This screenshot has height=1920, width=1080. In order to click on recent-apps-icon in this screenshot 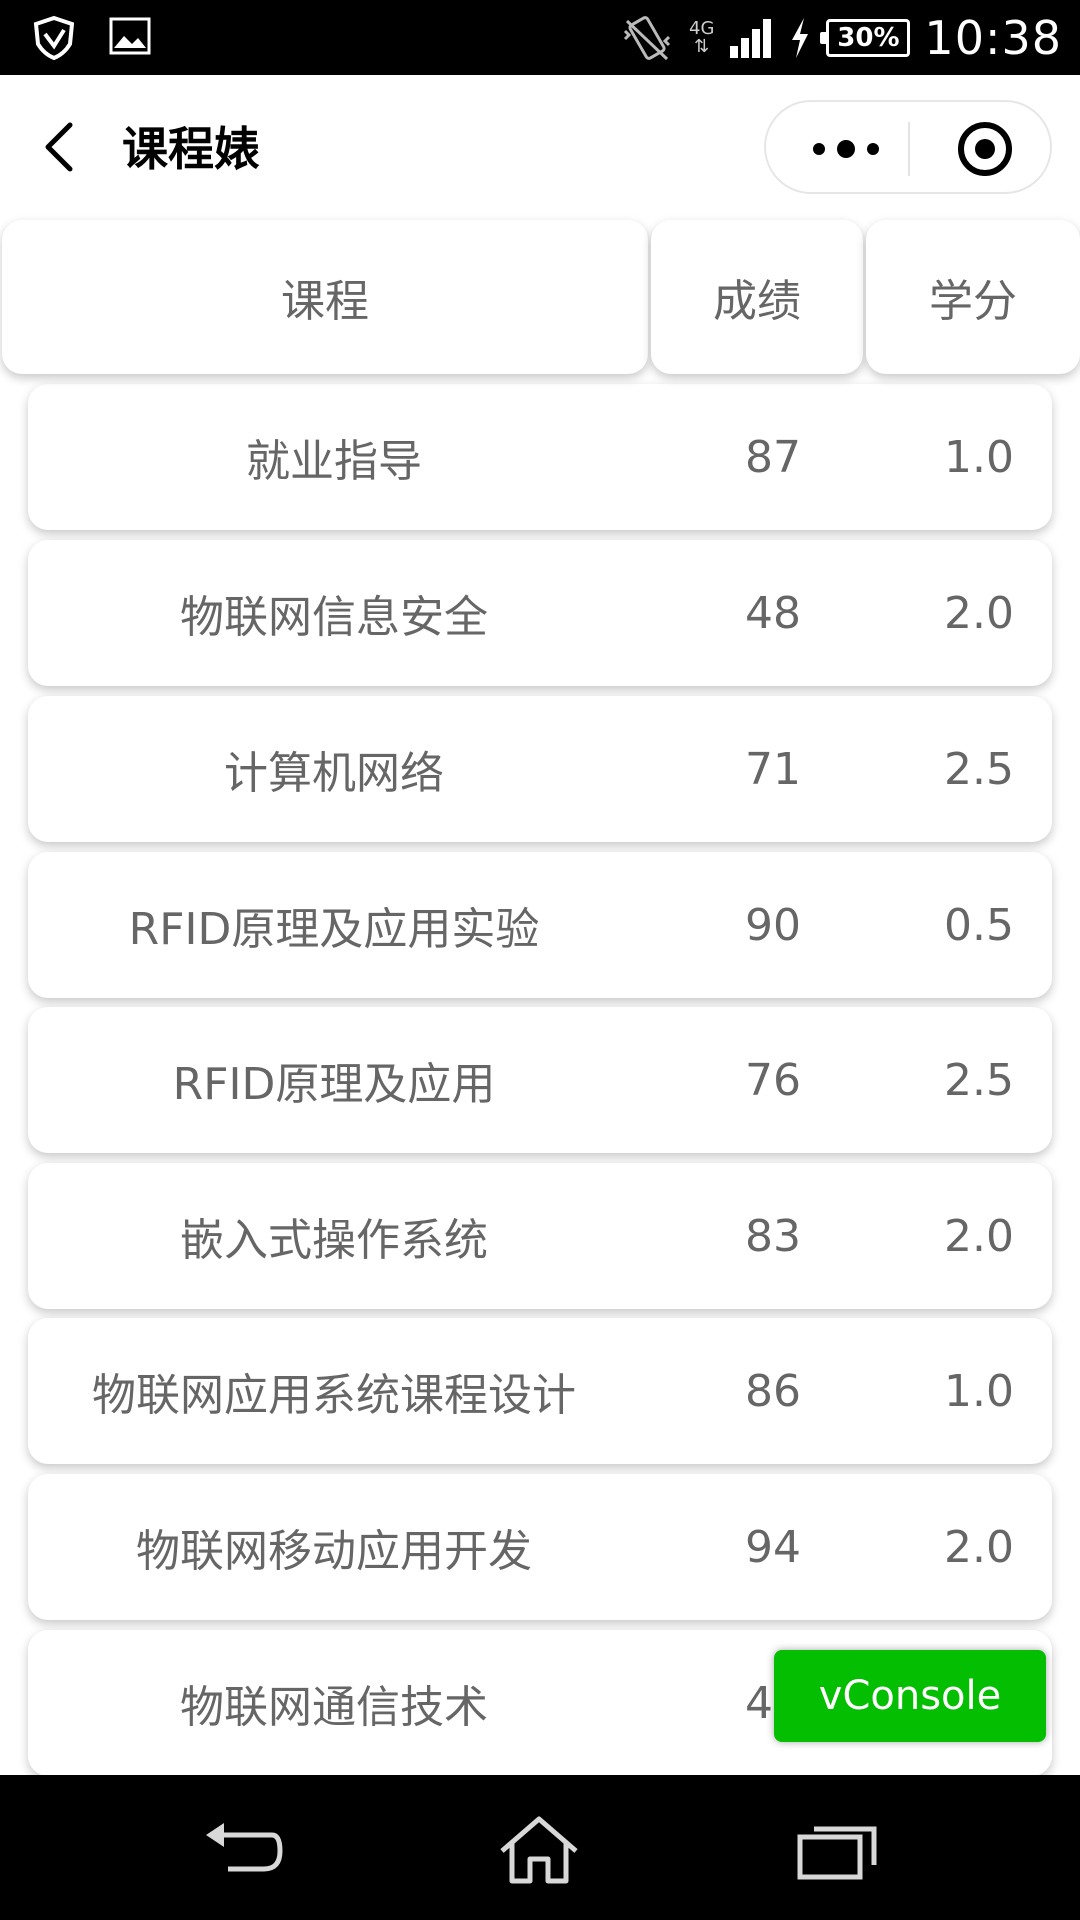, I will do `click(839, 1850)`.